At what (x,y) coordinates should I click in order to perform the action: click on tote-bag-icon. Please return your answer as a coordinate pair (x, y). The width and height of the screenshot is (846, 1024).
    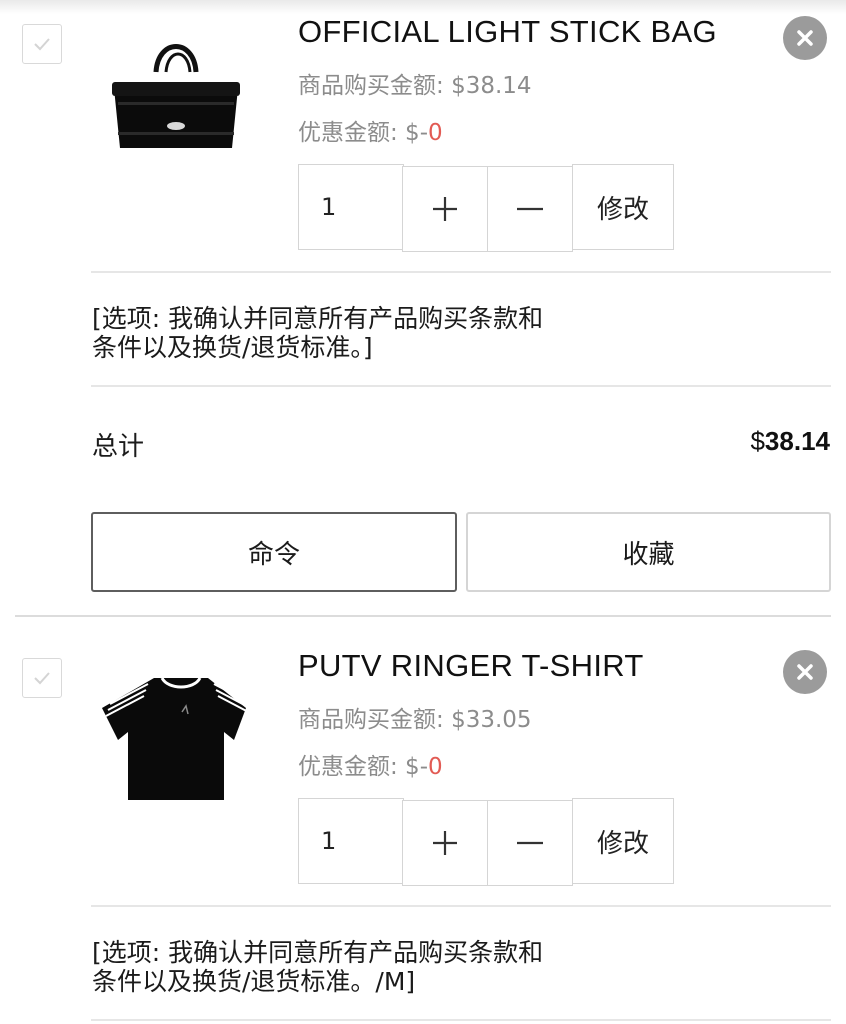
    Looking at the image, I should click on (176, 96).